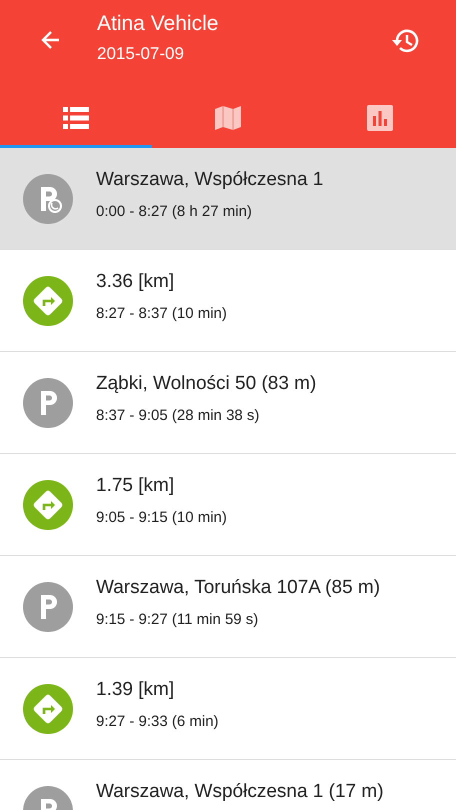 Image resolution: width=456 pixels, height=810 pixels. I want to click on entry-title: Ząbki, Wolności 50 (83 m), so click(206, 384).